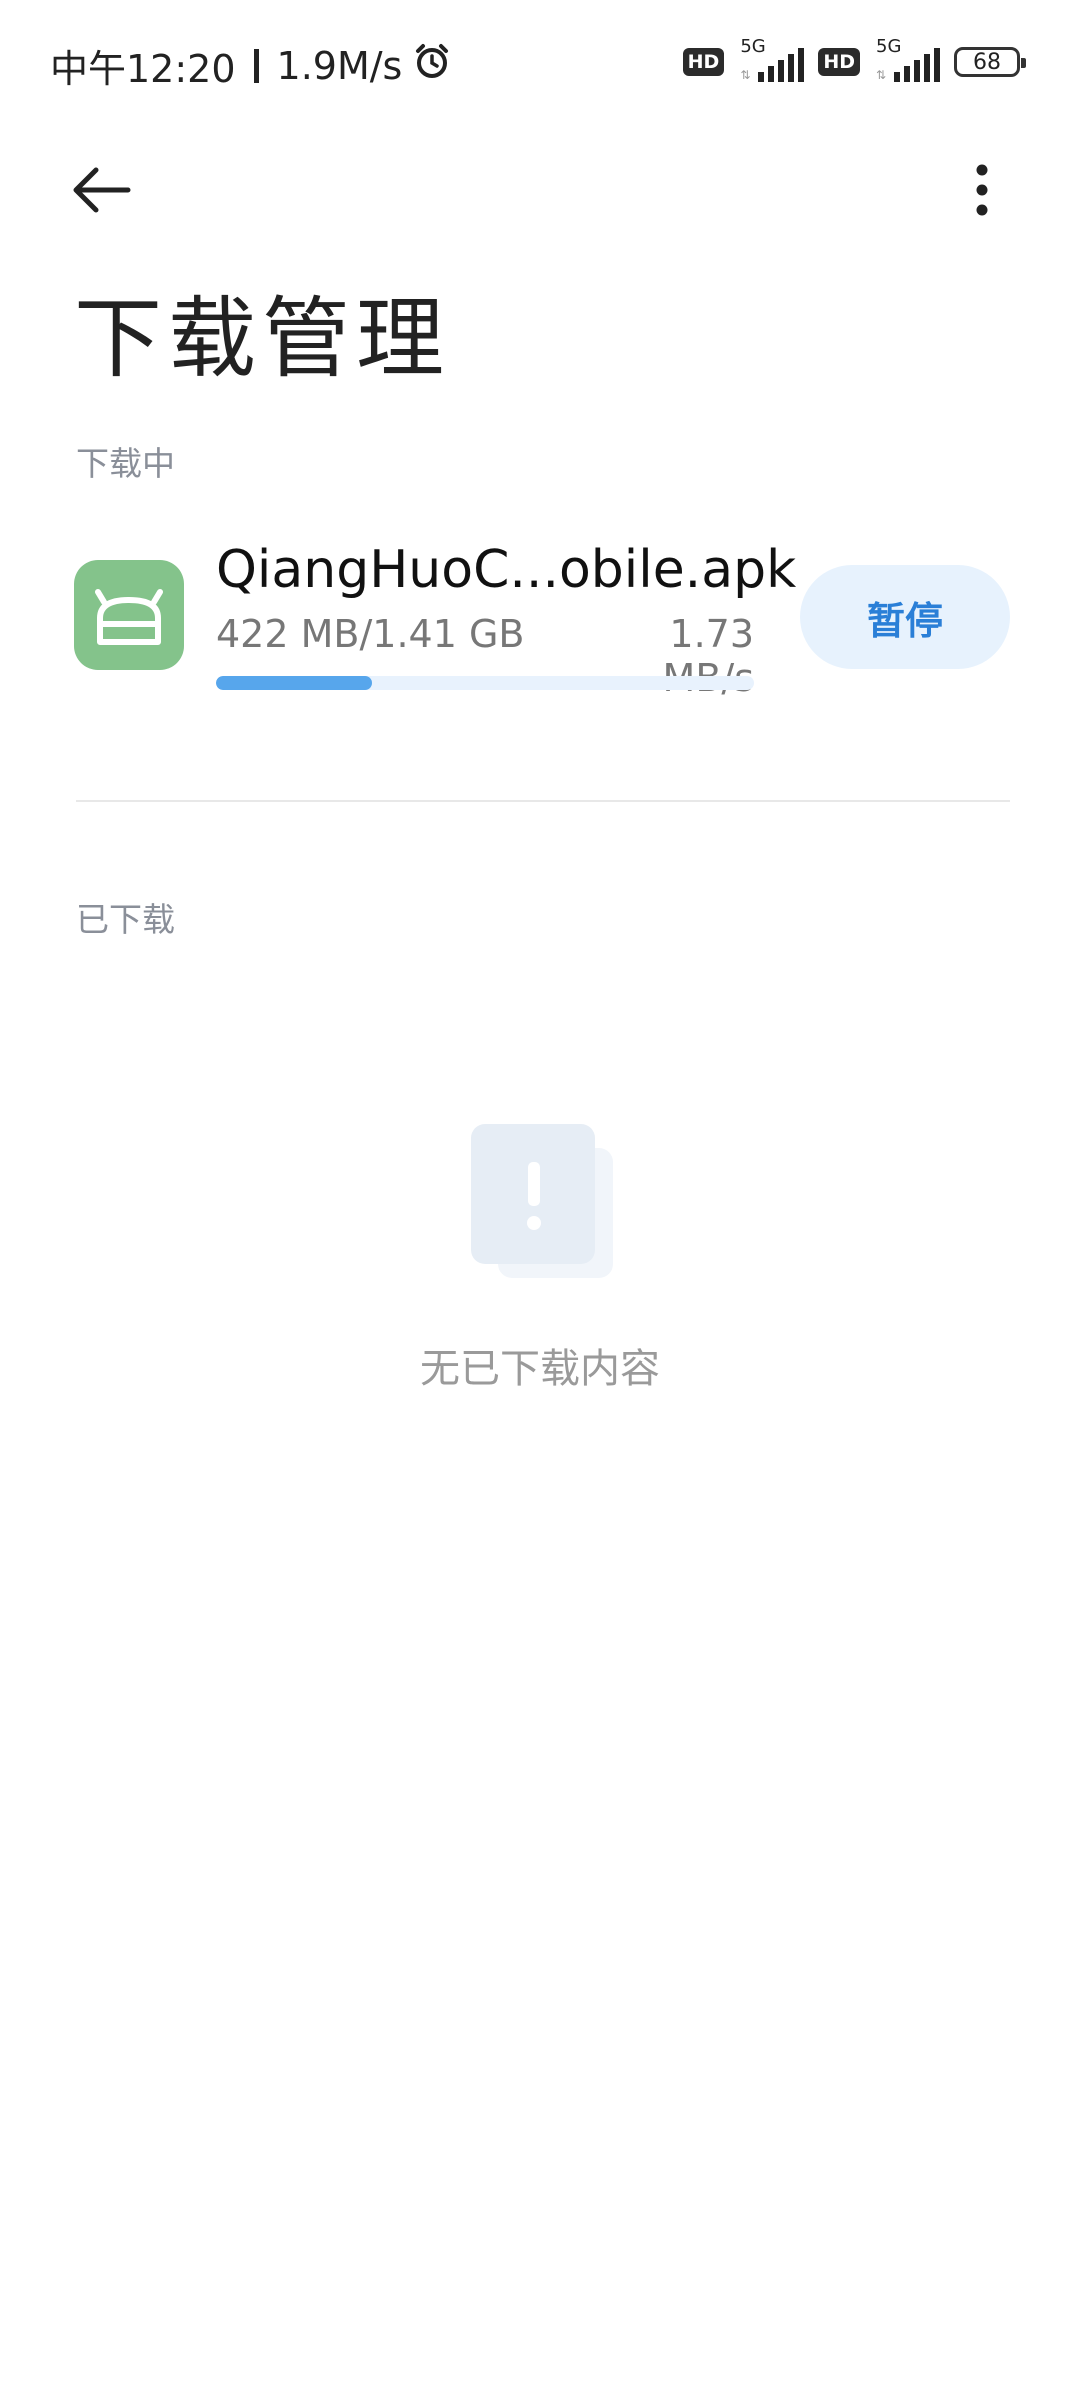 The width and height of the screenshot is (1080, 2400). What do you see at coordinates (370, 634) in the screenshot?
I see `download-progress-text: 422 MB/1.41 GB` at bounding box center [370, 634].